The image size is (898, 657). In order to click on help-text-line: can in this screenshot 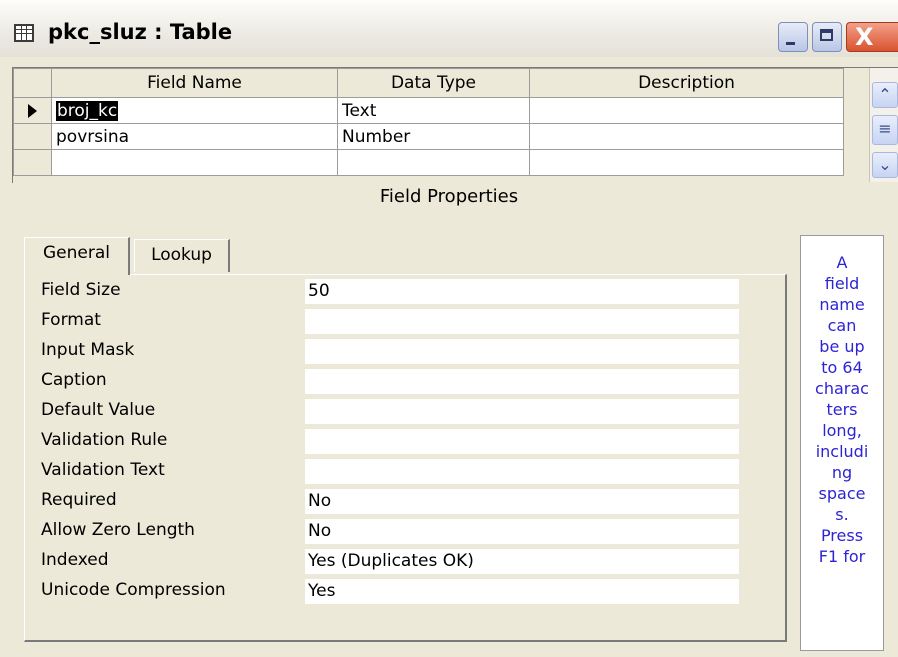, I will do `click(842, 325)`.